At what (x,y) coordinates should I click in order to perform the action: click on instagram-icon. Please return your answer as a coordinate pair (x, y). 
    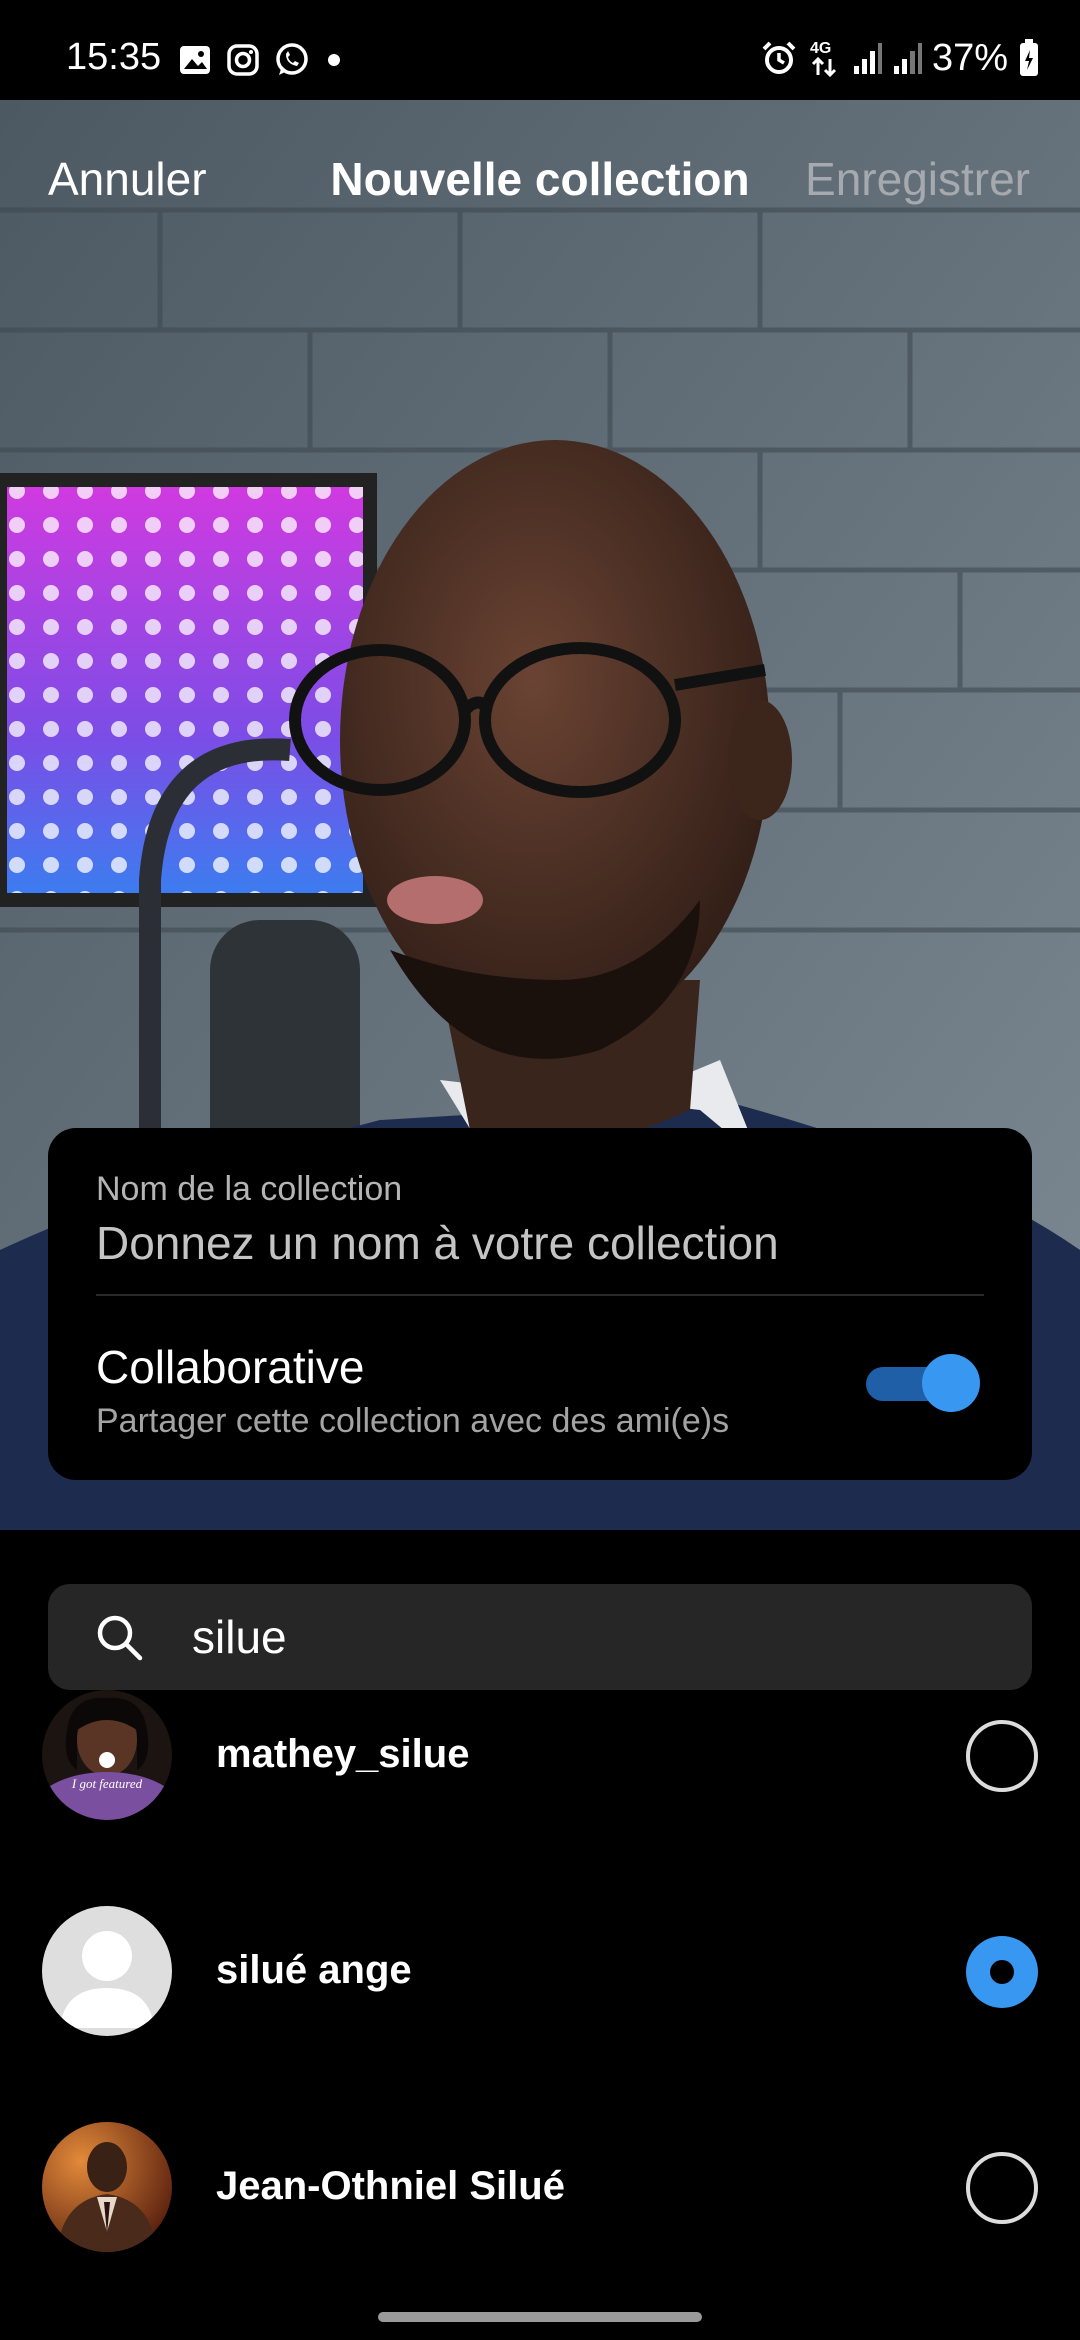
    Looking at the image, I should click on (243, 60).